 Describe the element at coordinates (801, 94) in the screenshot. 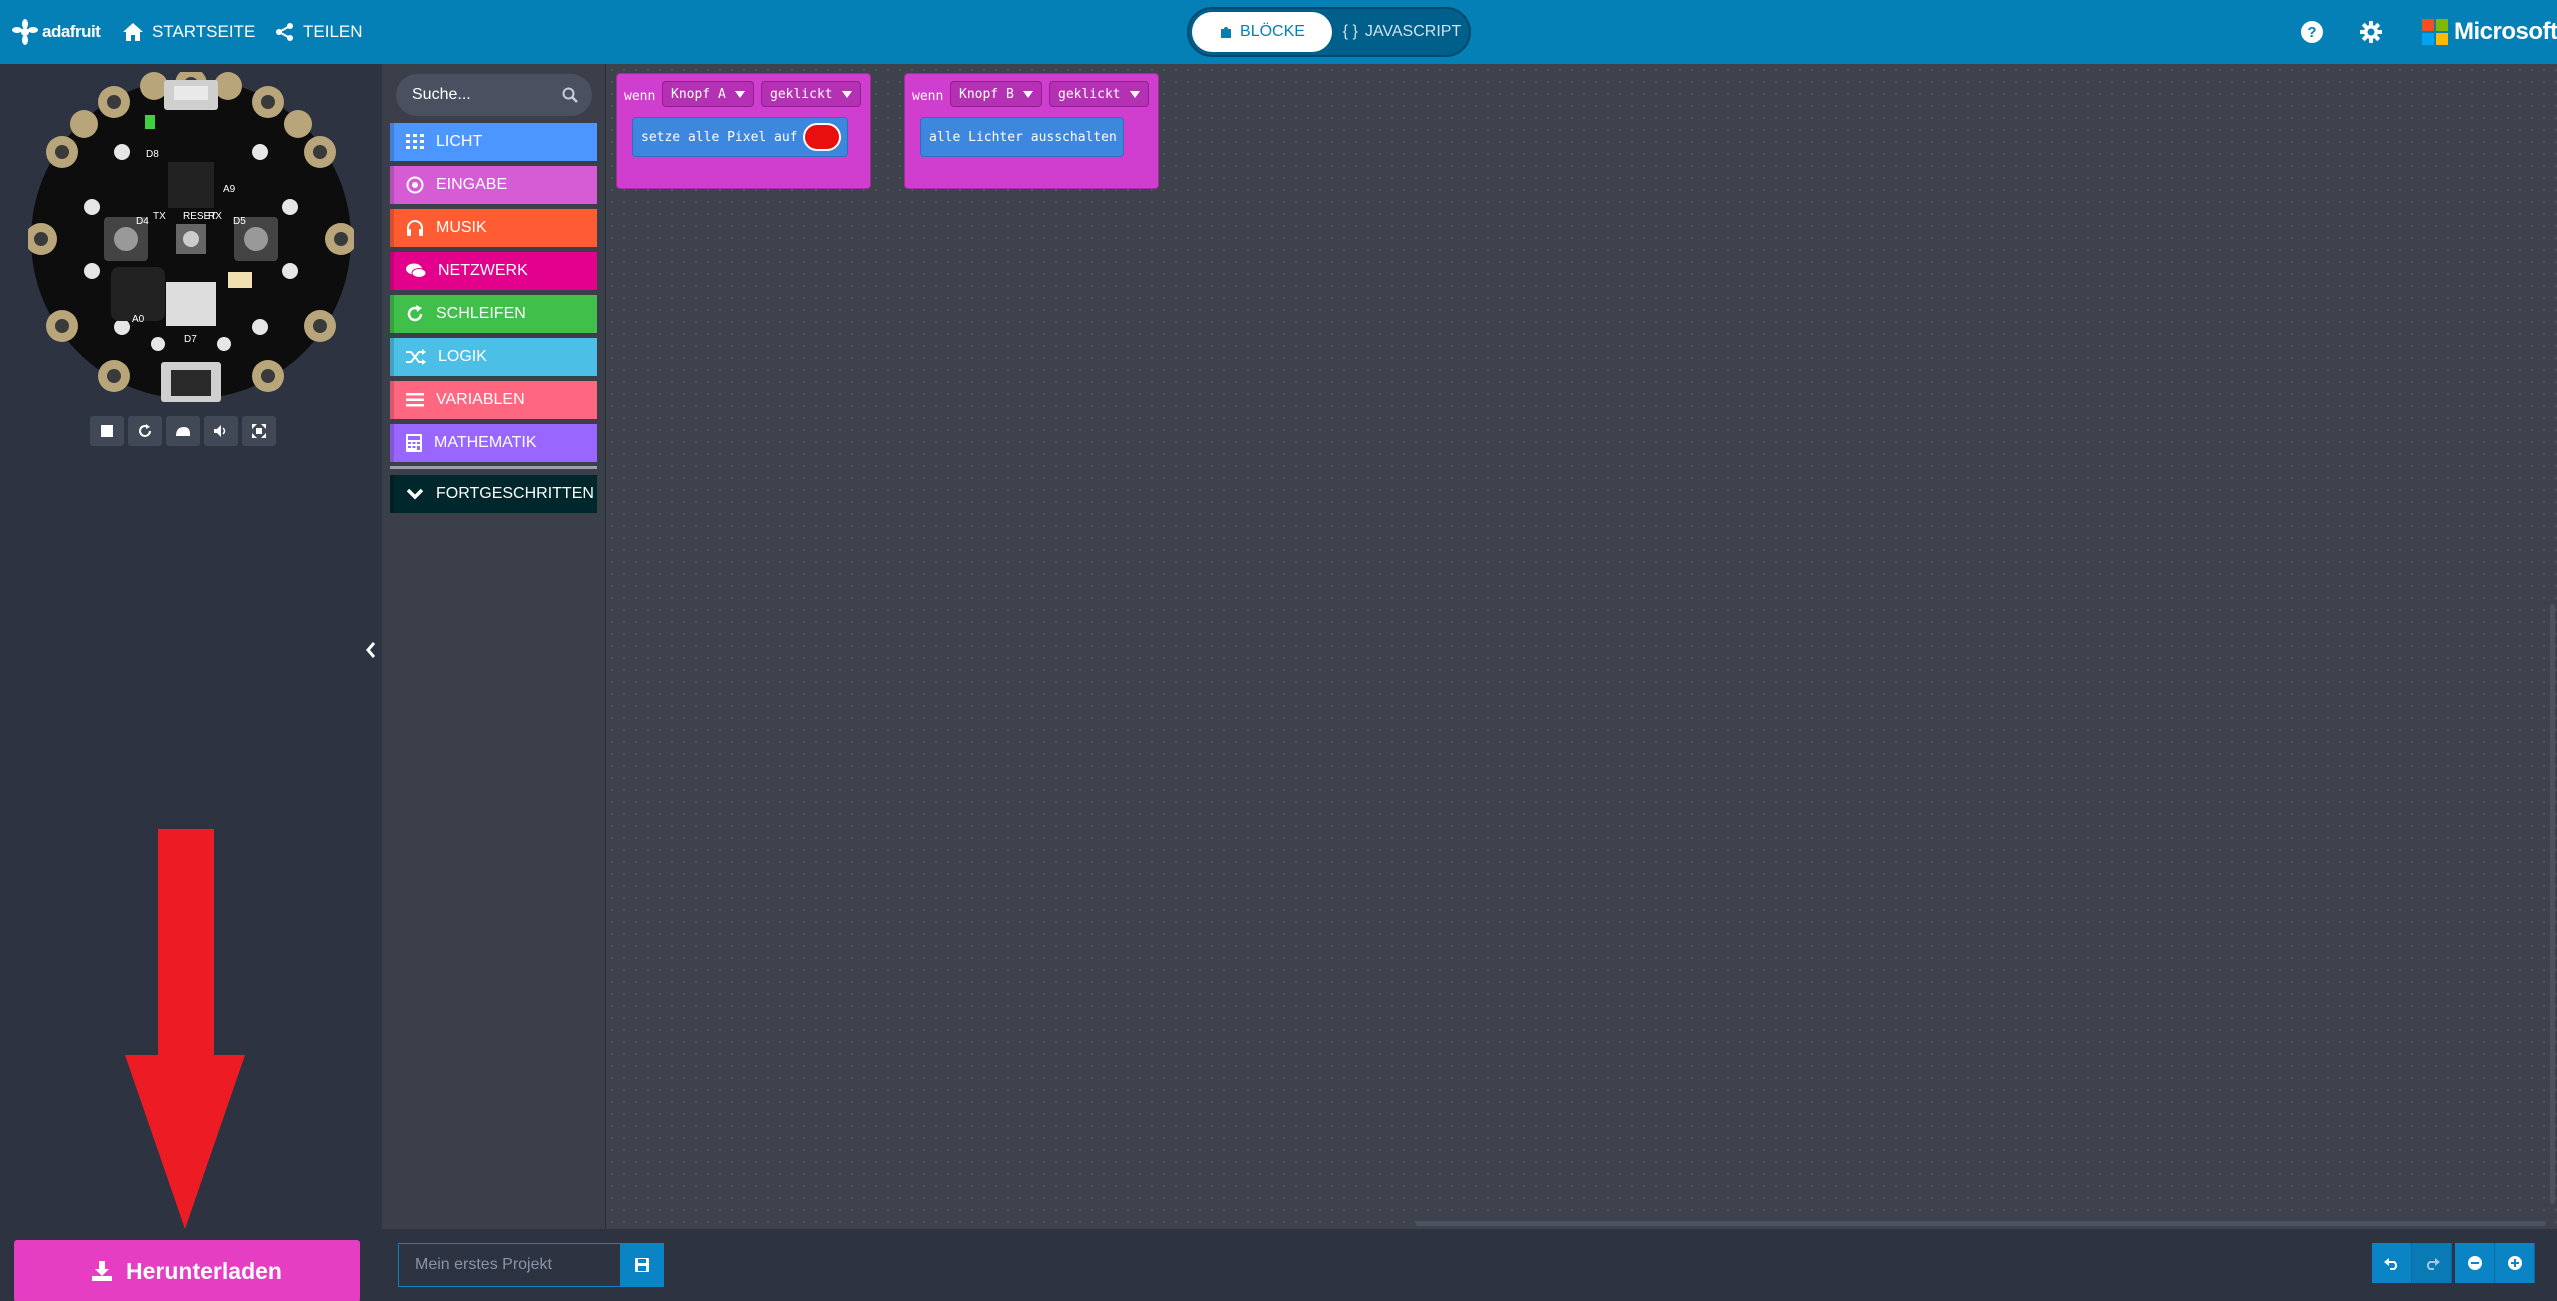

I see `event-dropdown-value: geklickt` at that location.